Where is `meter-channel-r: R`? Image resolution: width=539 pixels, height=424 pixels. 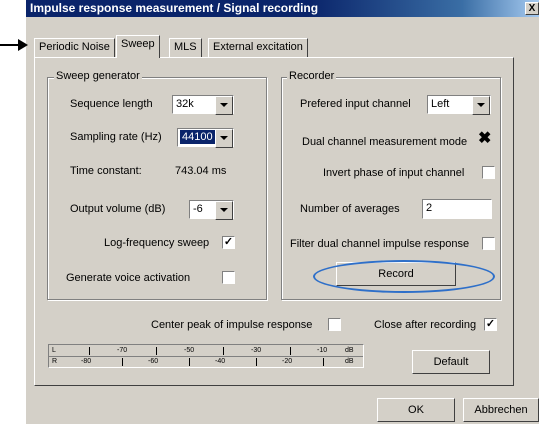 meter-channel-r: R is located at coordinates (55, 361).